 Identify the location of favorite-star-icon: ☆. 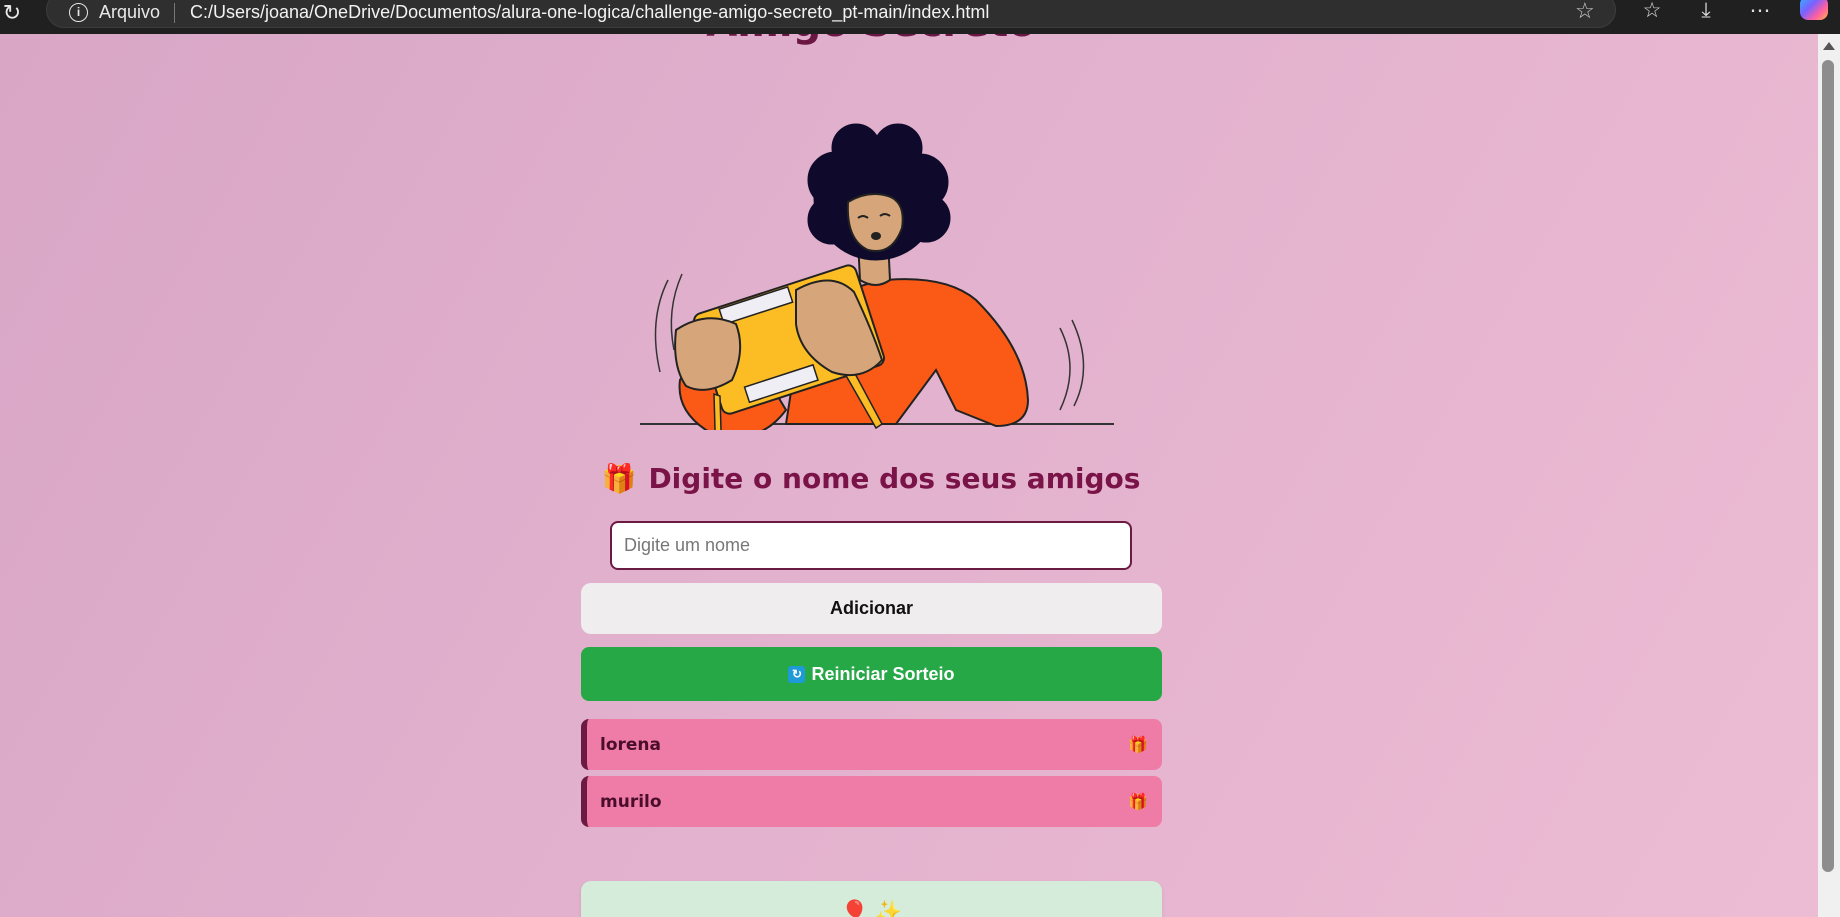
(1585, 12).